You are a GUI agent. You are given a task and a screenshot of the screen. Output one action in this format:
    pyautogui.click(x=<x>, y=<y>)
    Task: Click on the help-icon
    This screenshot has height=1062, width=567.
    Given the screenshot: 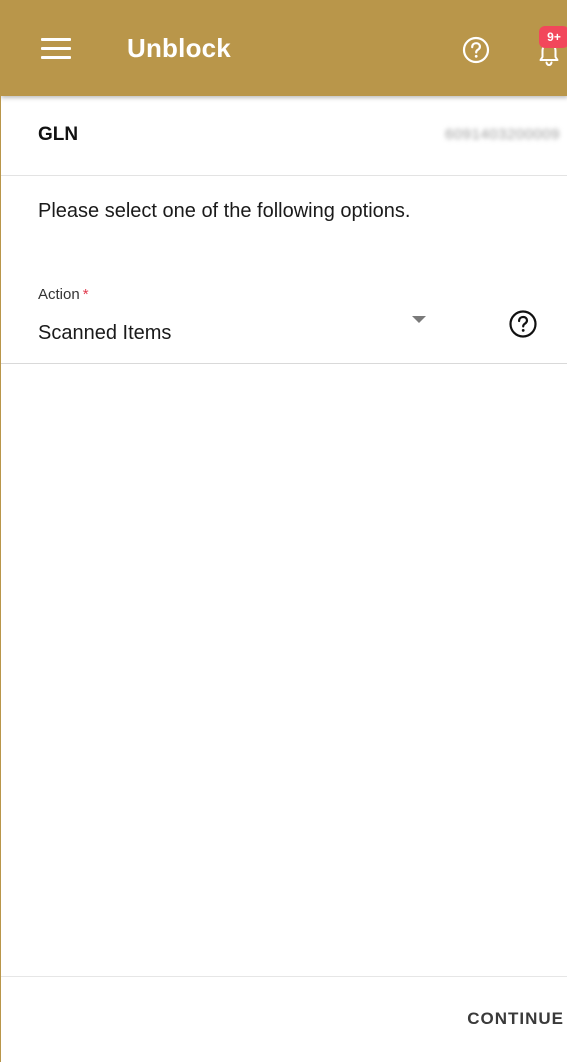 What is the action you would take?
    pyautogui.click(x=476, y=50)
    